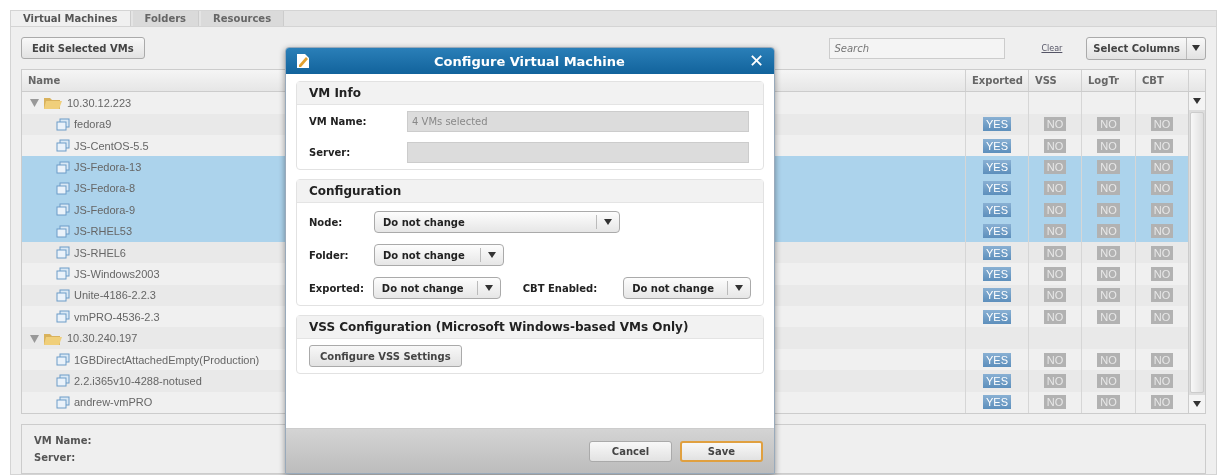 Image resolution: width=1225 pixels, height=475 pixels. I want to click on field-label: CBT Enabled:, so click(560, 288).